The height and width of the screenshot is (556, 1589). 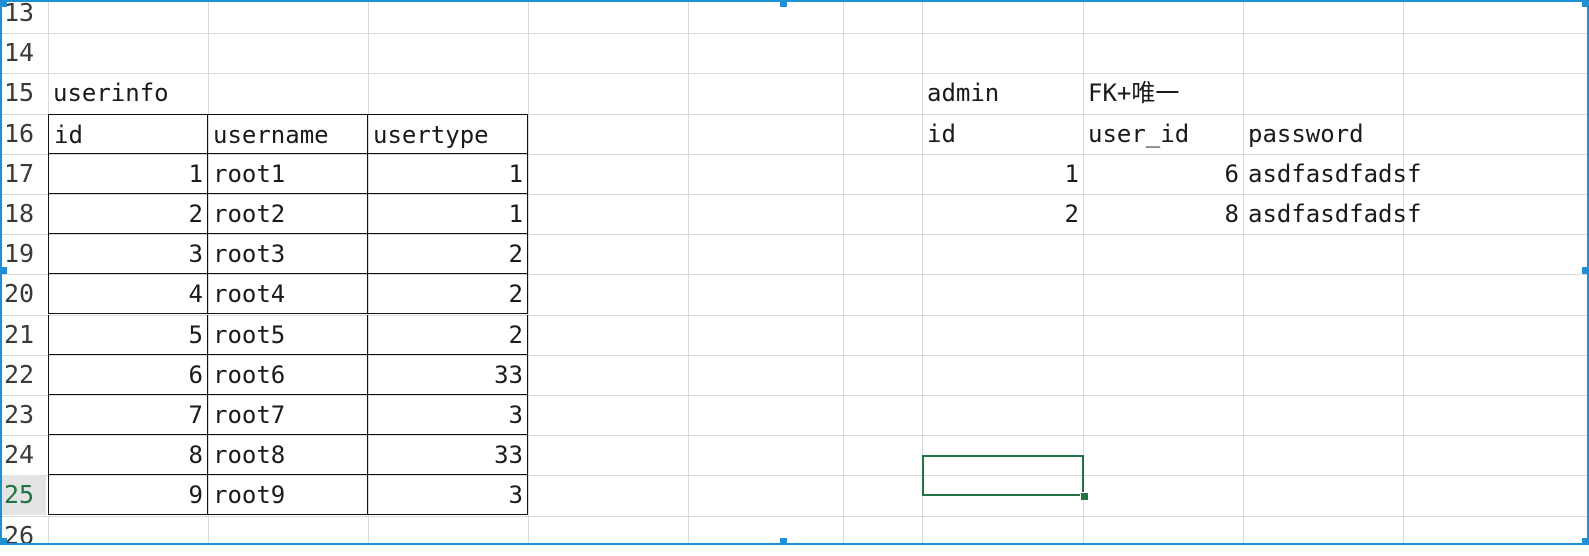 What do you see at coordinates (288, 415) in the screenshot?
I see `userinfo-data-cell: root7` at bounding box center [288, 415].